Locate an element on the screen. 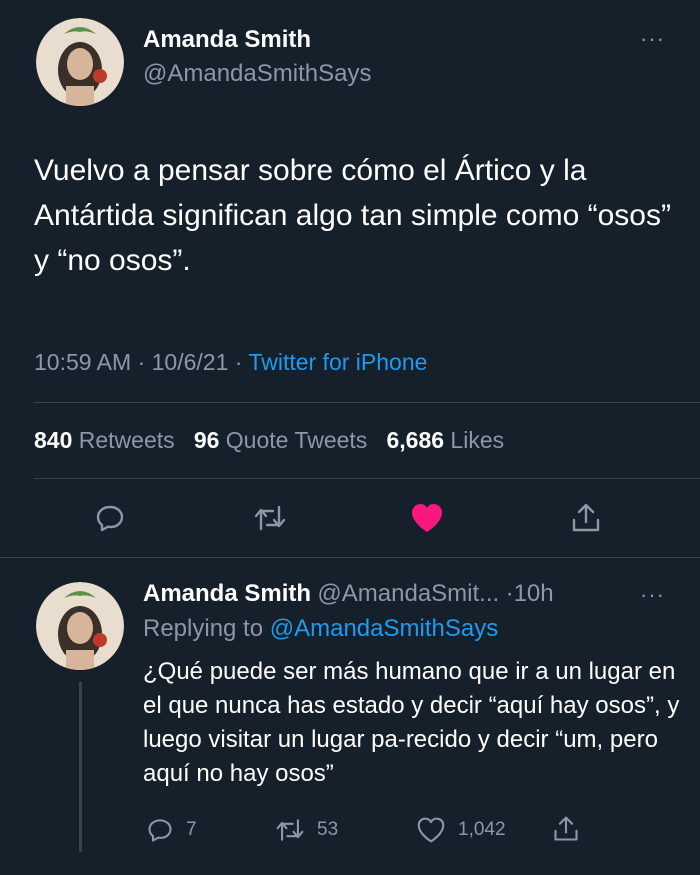 The width and height of the screenshot is (700, 875). replying-to: Replying to @AmandaSmithSays is located at coordinates (320, 629).